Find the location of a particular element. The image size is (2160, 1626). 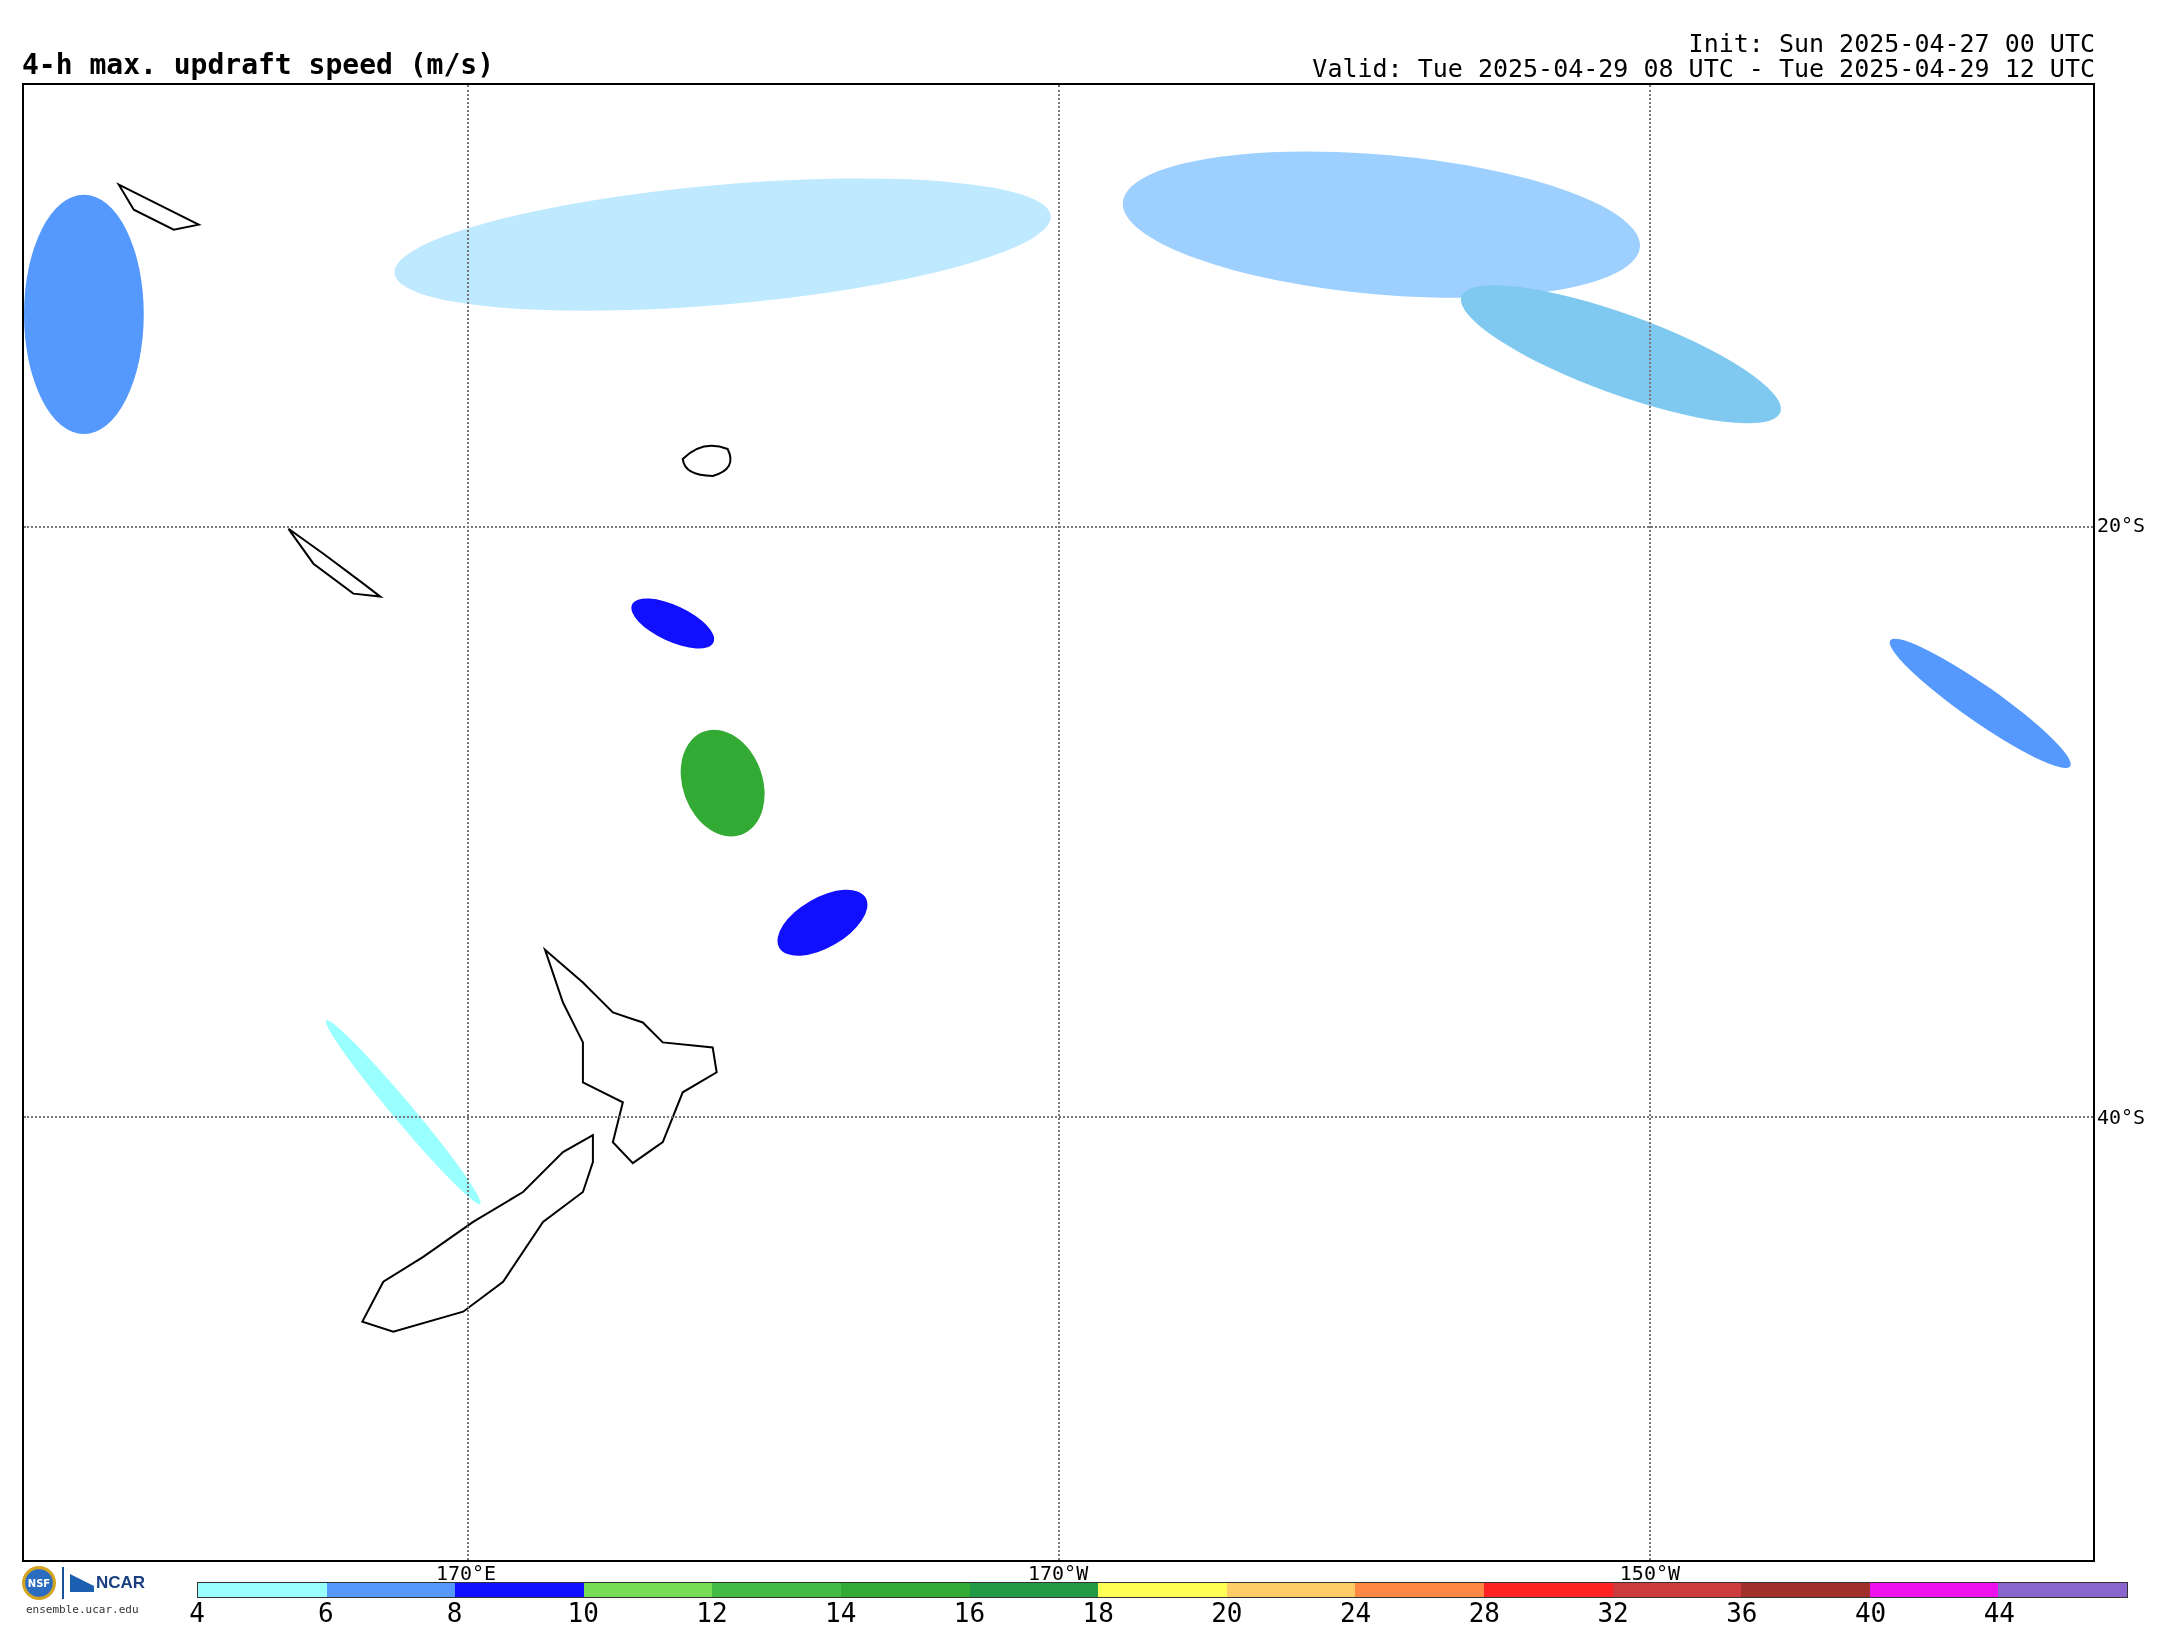

scale-label: 32 is located at coordinates (1613, 1613).